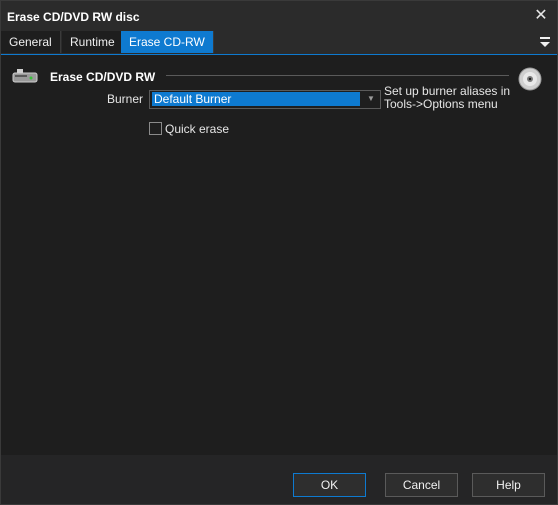  What do you see at coordinates (337, 75) in the screenshot?
I see `section-divider` at bounding box center [337, 75].